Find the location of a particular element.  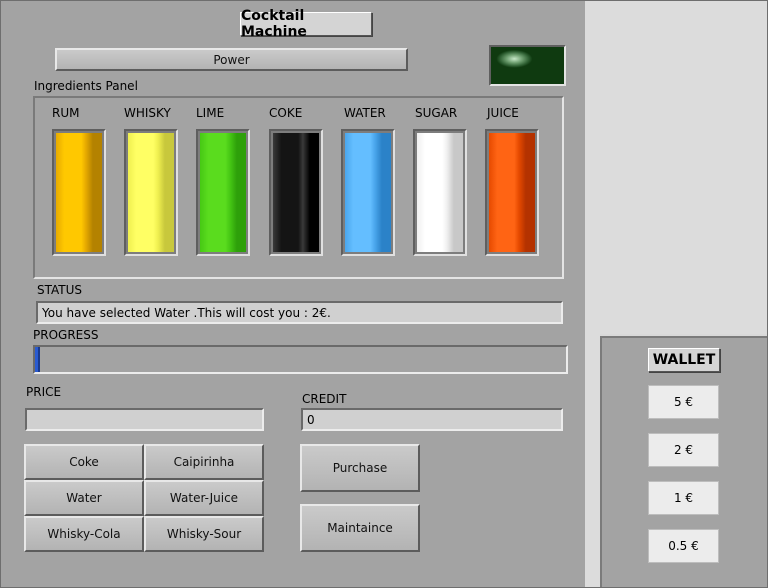

ingredient-tank-rum is located at coordinates (79, 192).